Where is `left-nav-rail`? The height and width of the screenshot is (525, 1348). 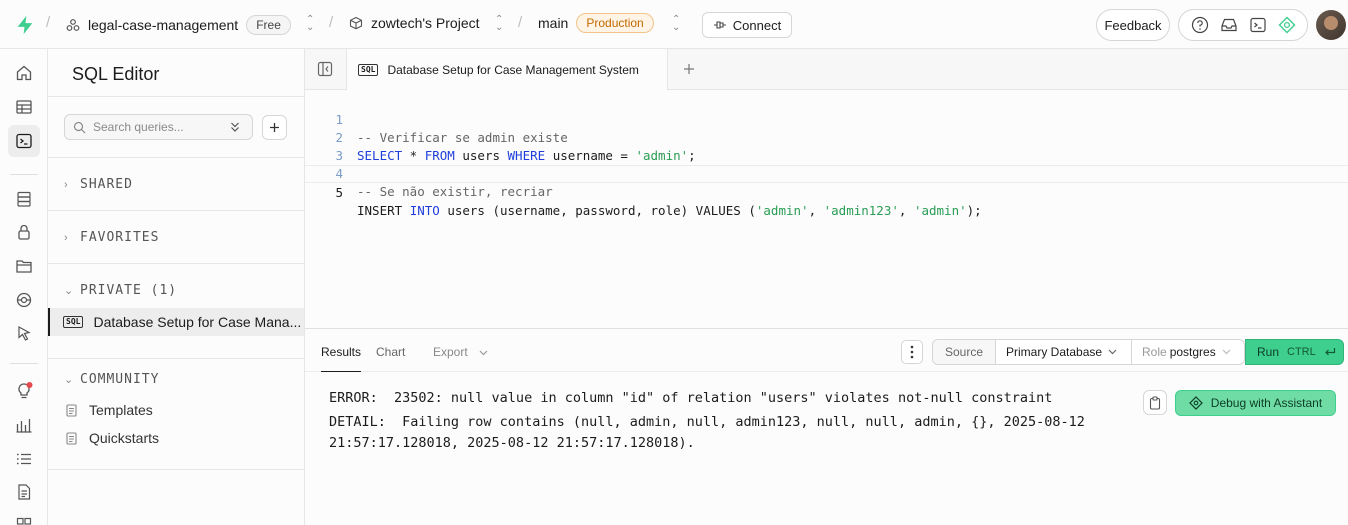
left-nav-rail is located at coordinates (24, 287).